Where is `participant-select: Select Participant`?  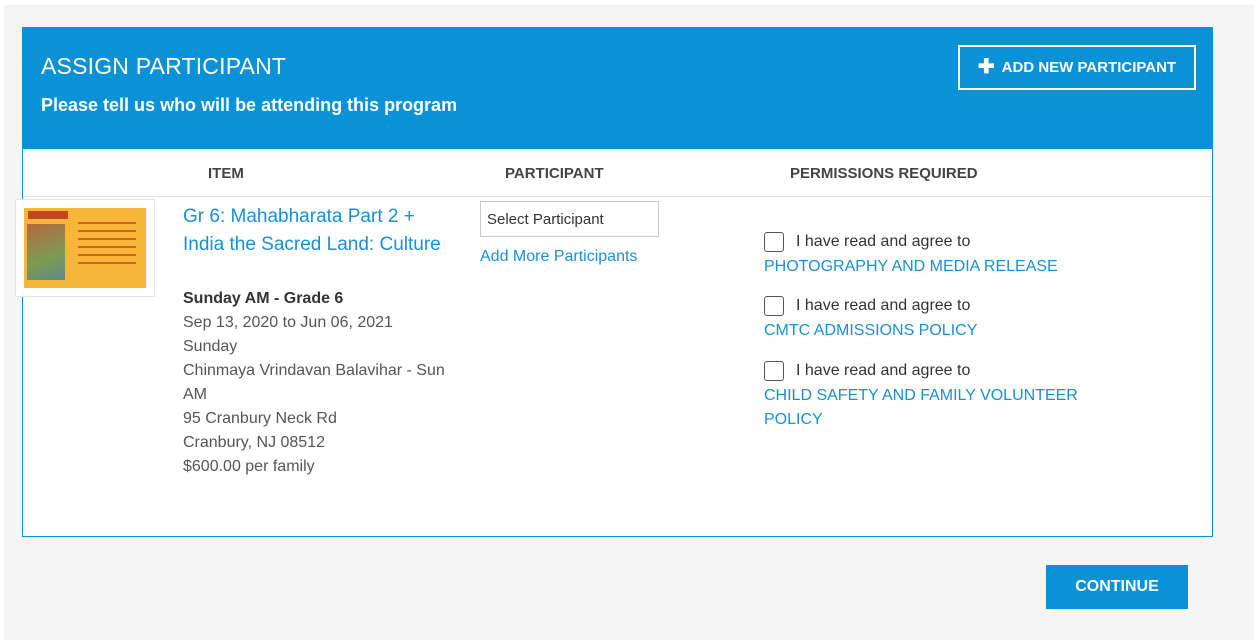 participant-select: Select Participant is located at coordinates (569, 219).